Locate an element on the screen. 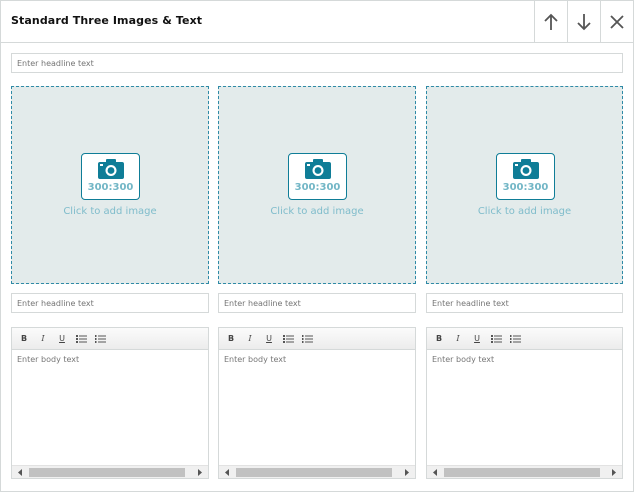 This screenshot has width=634, height=492. image-upload-2: 300:300 Click to add image is located at coordinates (317, 185).